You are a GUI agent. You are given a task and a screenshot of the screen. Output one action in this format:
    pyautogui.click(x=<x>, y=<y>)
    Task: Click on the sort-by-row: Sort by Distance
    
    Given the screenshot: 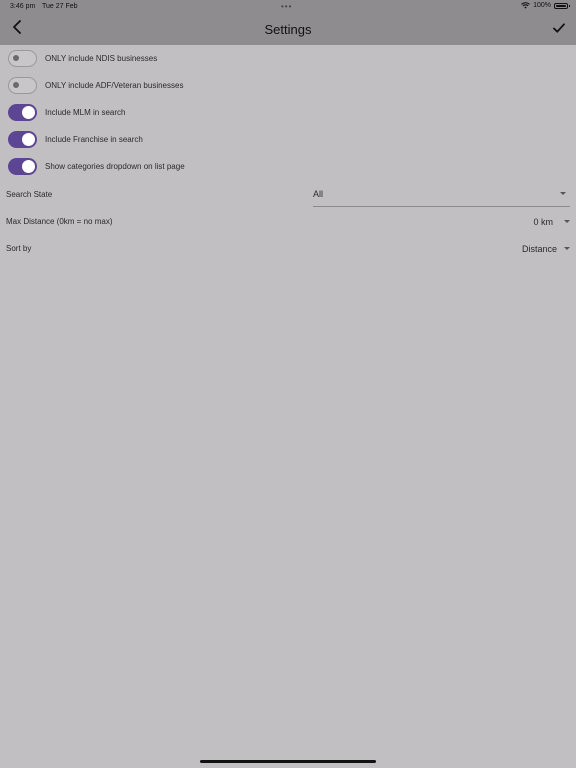 What is the action you would take?
    pyautogui.click(x=288, y=248)
    